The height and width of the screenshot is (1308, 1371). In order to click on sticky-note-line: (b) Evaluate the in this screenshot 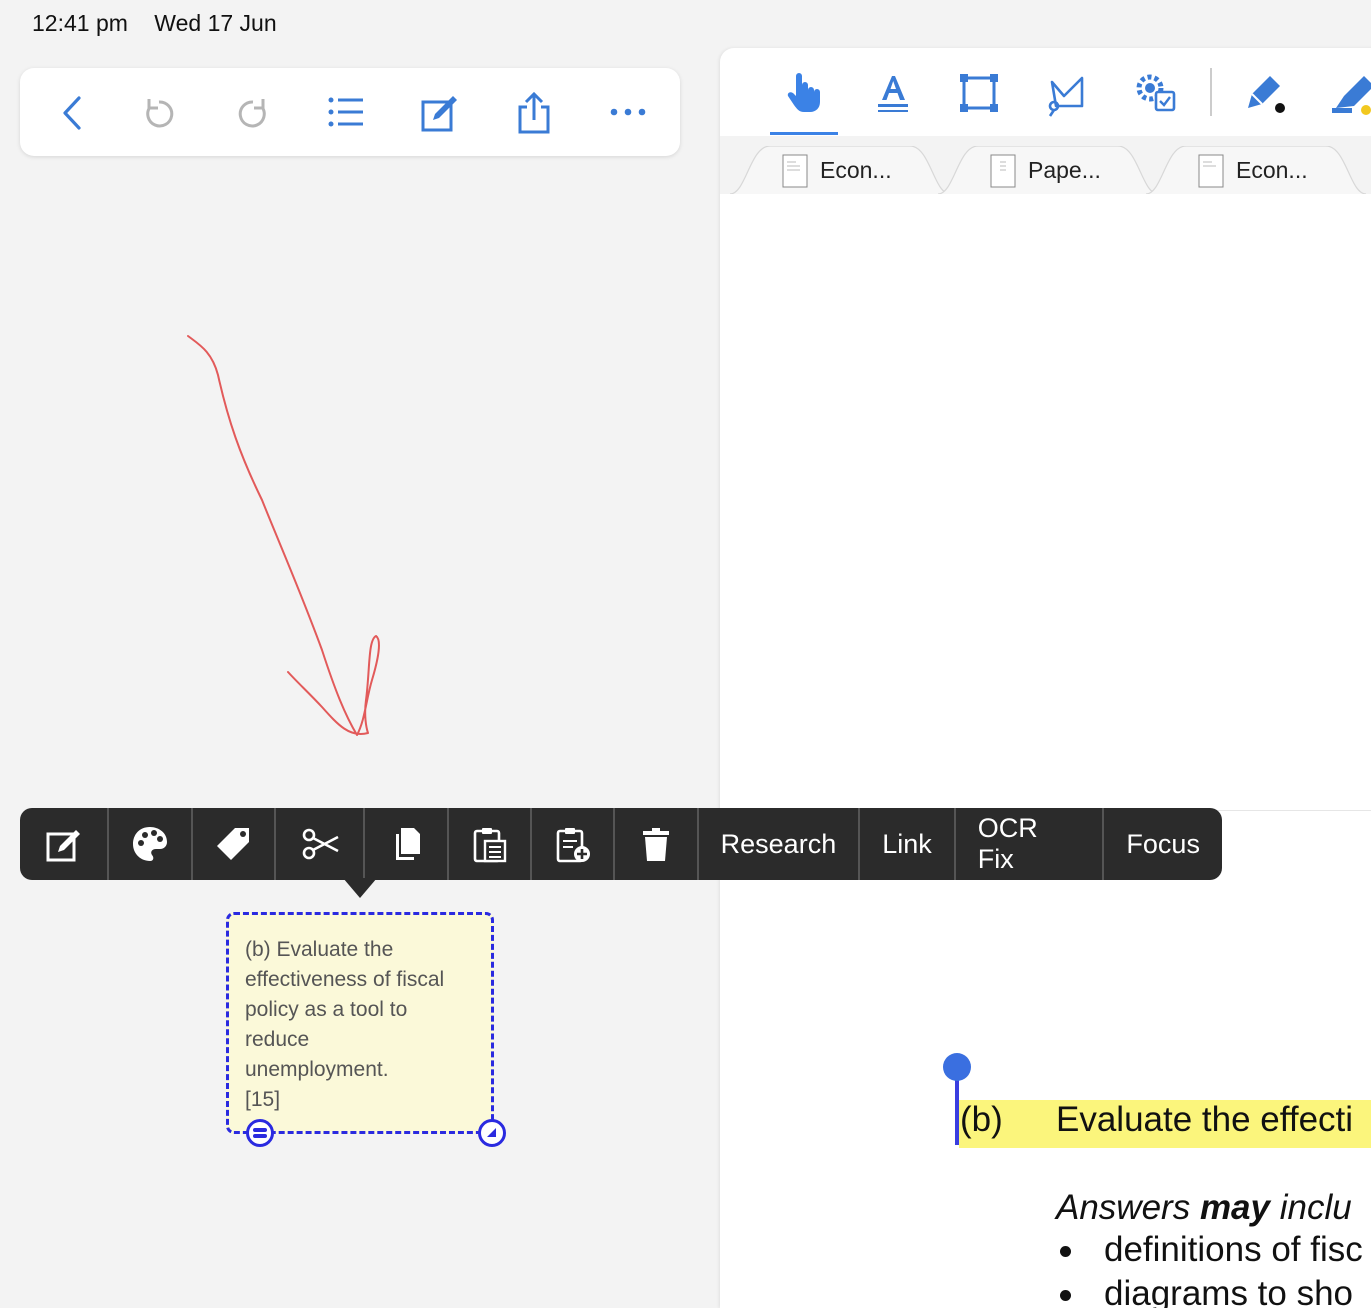, I will do `click(319, 949)`.